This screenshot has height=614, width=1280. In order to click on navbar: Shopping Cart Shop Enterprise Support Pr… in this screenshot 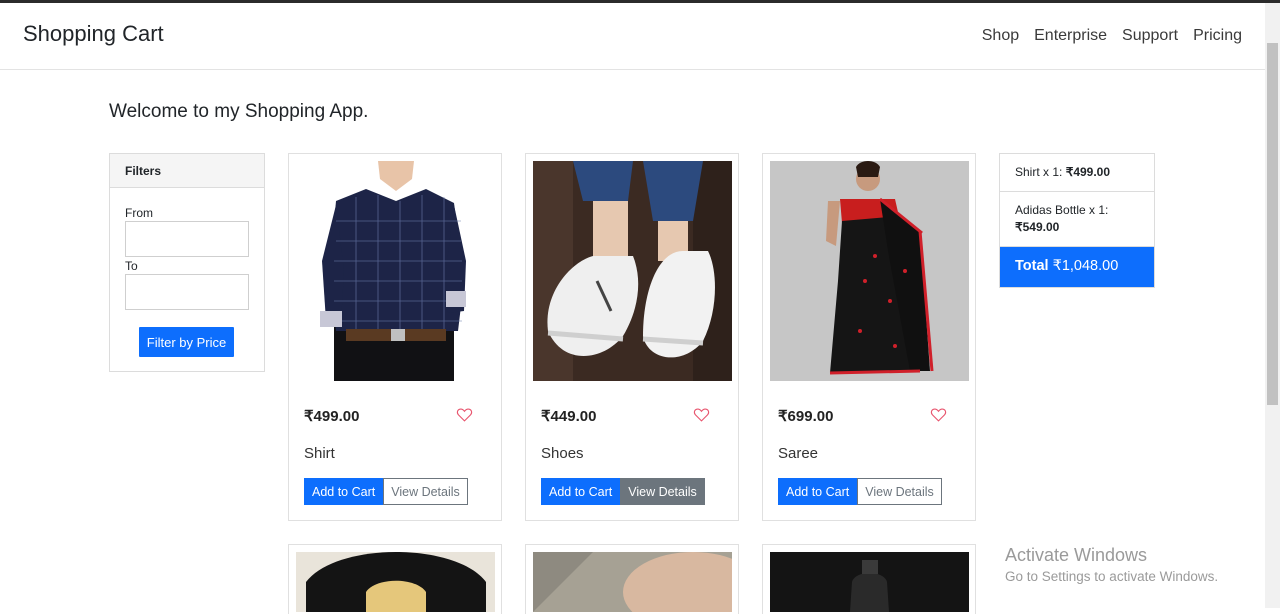, I will do `click(632, 36)`.